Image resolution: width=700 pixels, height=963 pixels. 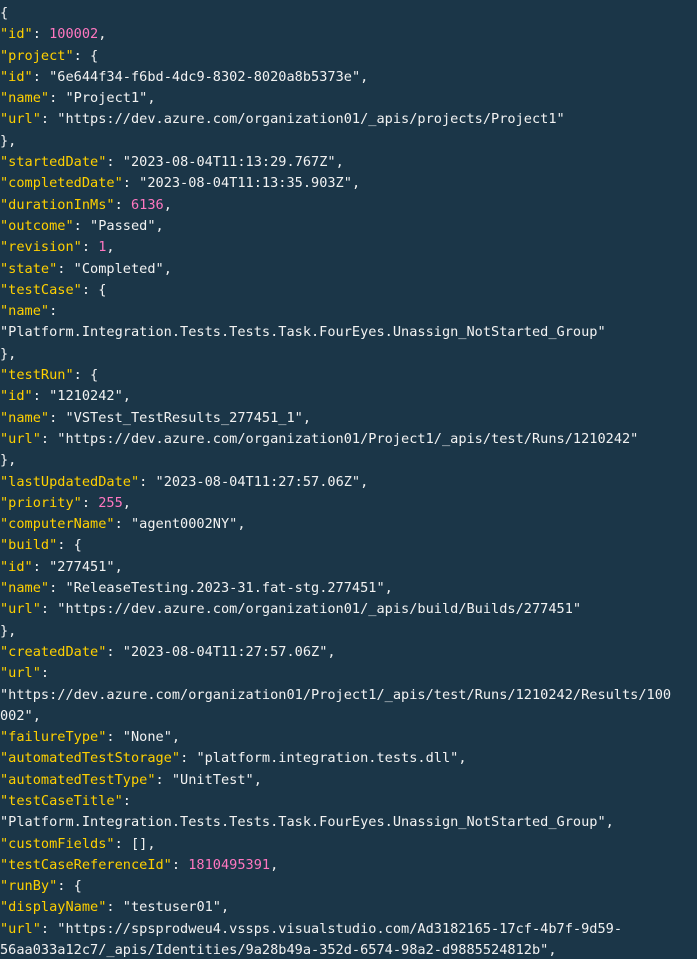 What do you see at coordinates (61, 183) in the screenshot?
I see `json-key: "completedDate"` at bounding box center [61, 183].